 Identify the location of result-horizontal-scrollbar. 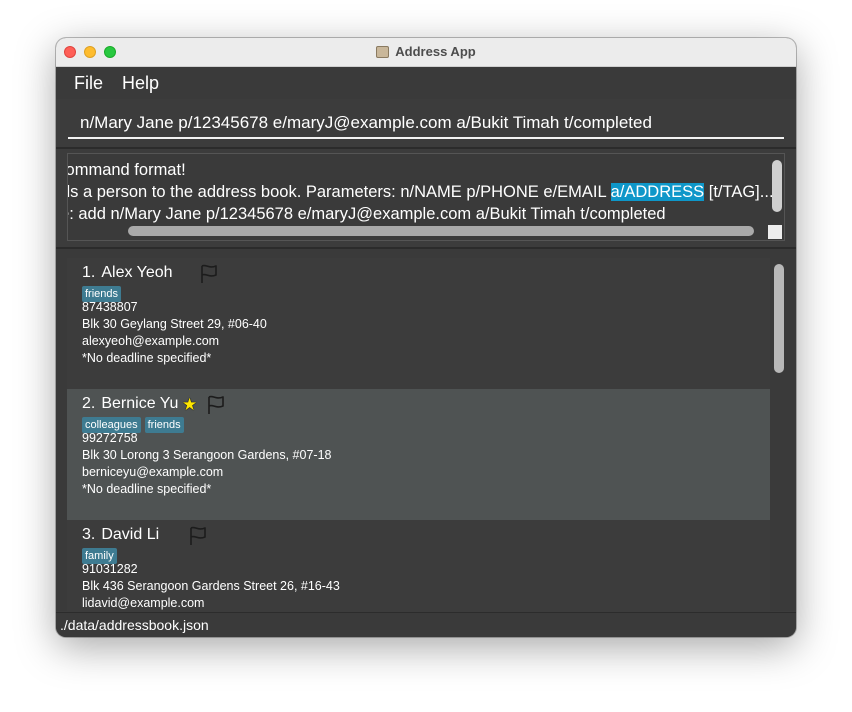
(441, 231).